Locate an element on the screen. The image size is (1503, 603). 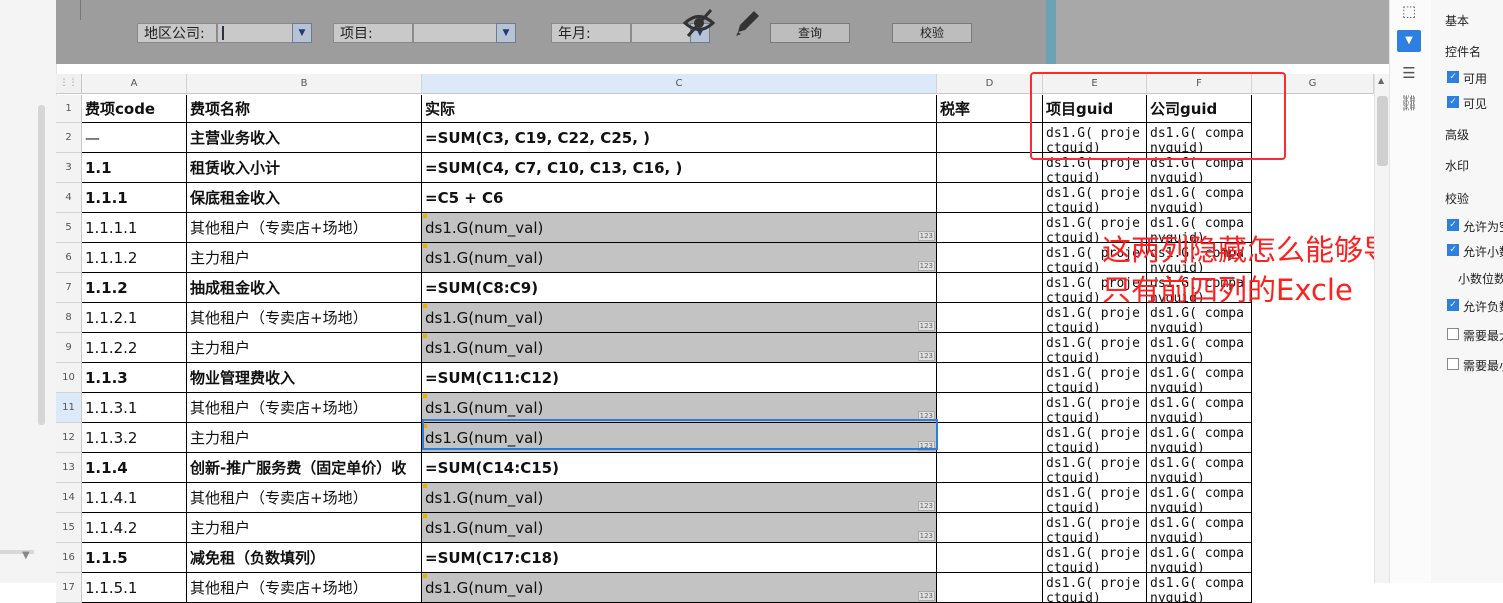
row-header: 9 is located at coordinates (69, 348).